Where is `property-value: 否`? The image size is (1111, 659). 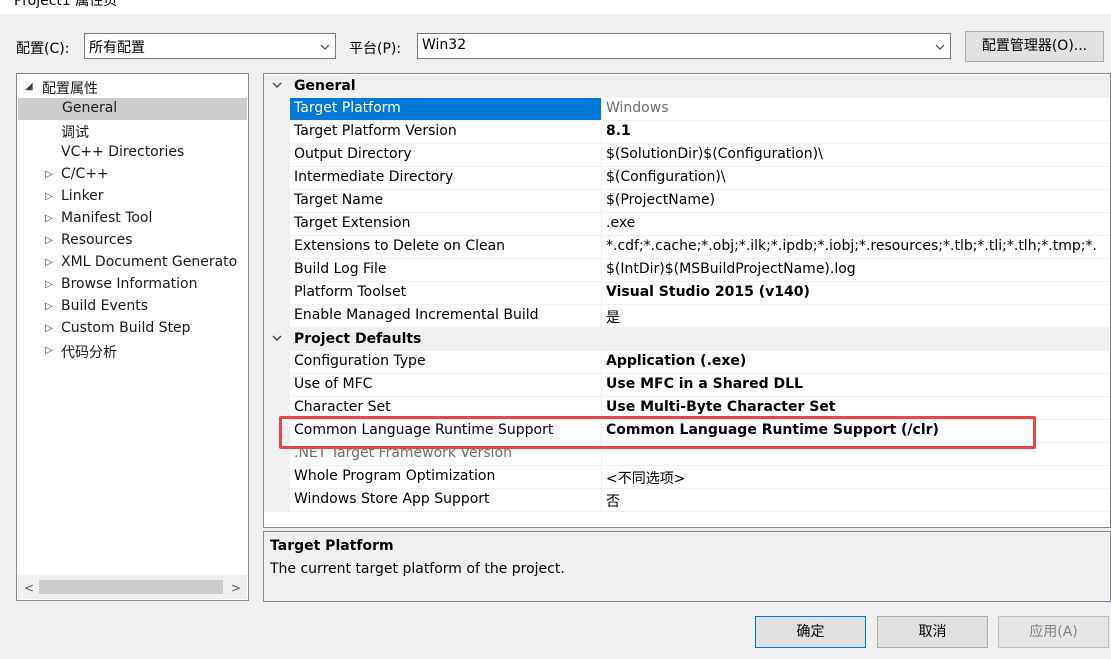 property-value: 否 is located at coordinates (856, 500).